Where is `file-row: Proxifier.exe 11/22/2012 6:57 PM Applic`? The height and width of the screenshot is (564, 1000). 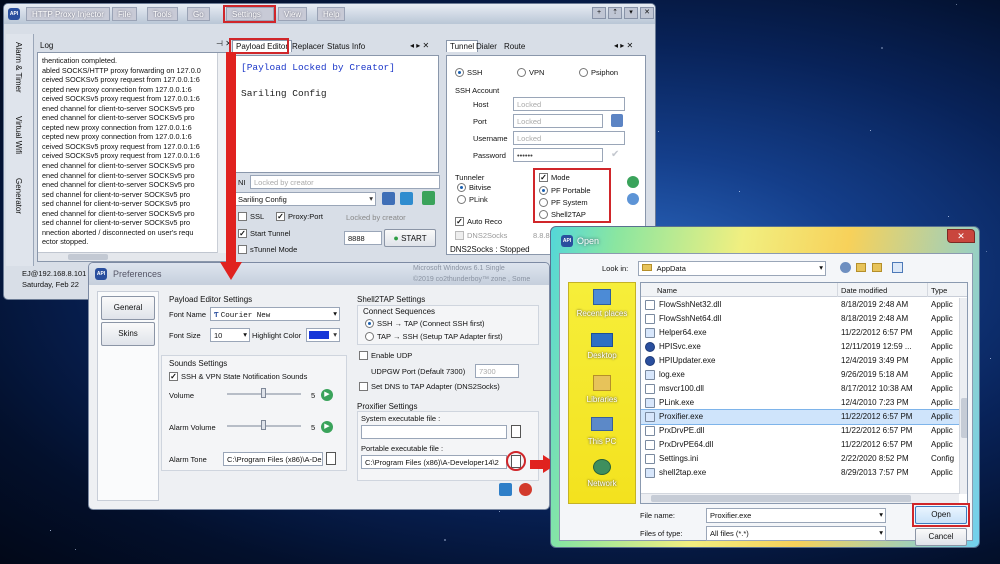
file-row: Proxifier.exe 11/22/2012 6:57 PM Applic is located at coordinates (804, 417).